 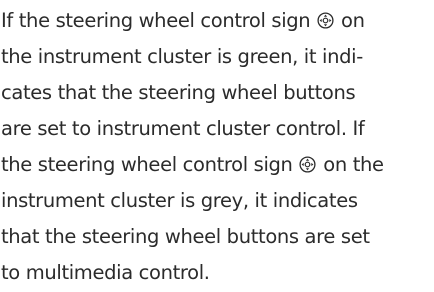 What do you see at coordinates (105, 272) in the screenshot?
I see `text-line-8: to multimedia control.` at bounding box center [105, 272].